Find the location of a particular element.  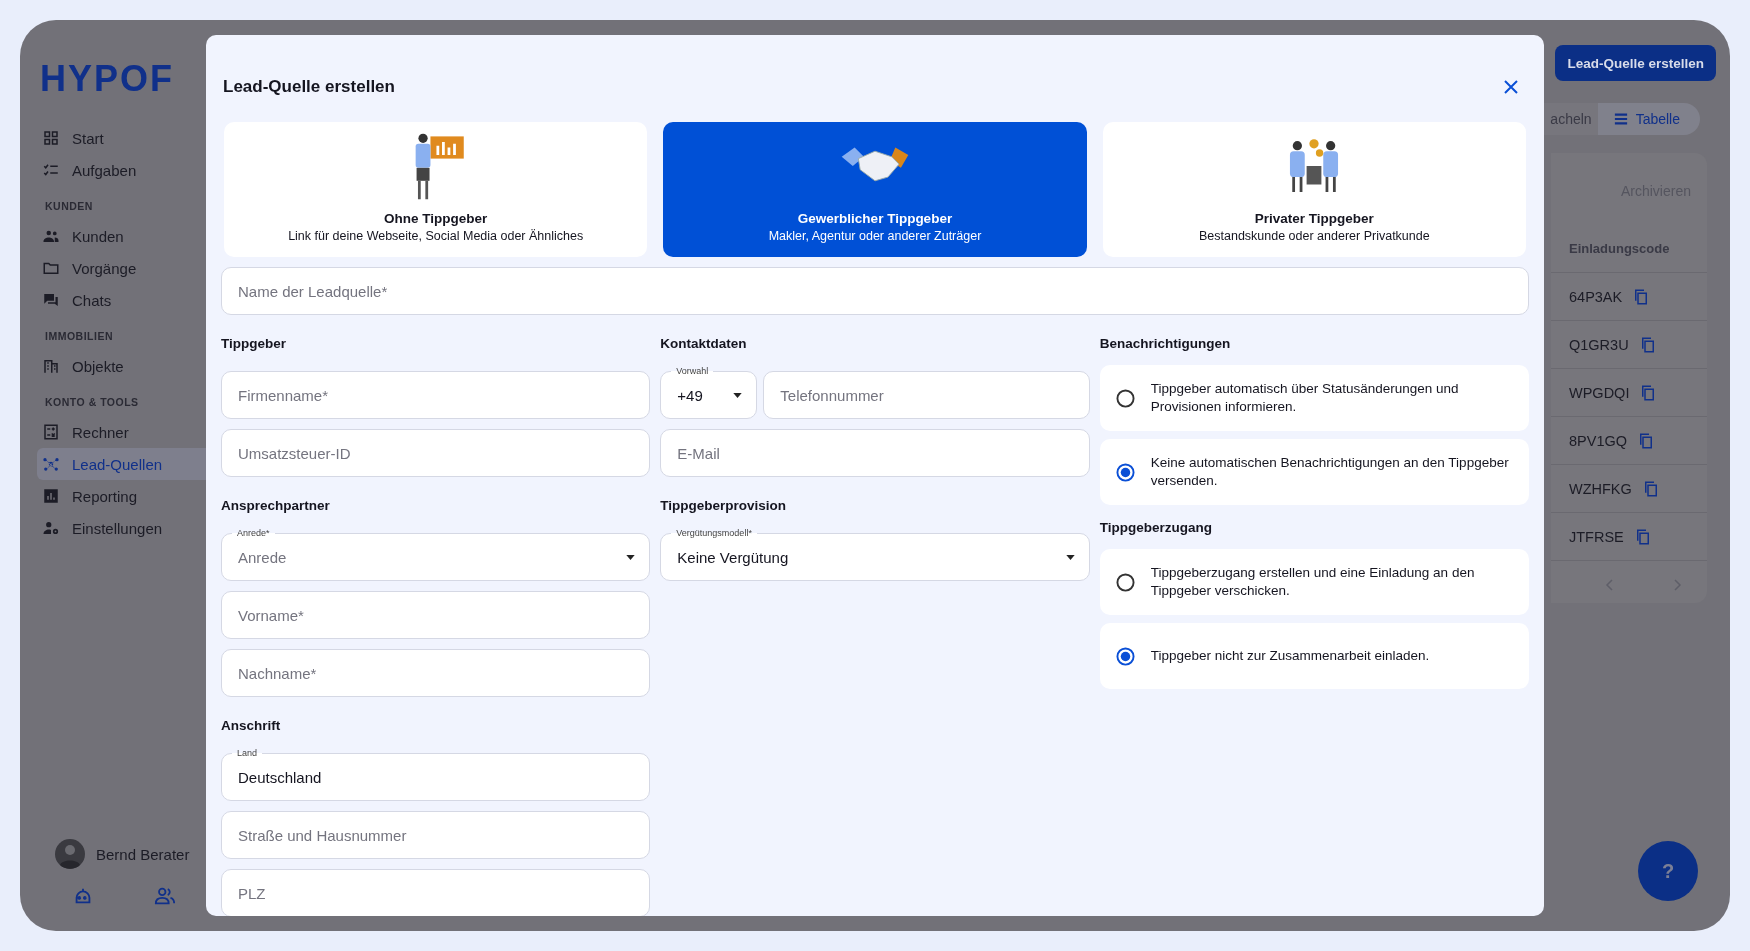

logo: HYPOF is located at coordinates (107, 79).